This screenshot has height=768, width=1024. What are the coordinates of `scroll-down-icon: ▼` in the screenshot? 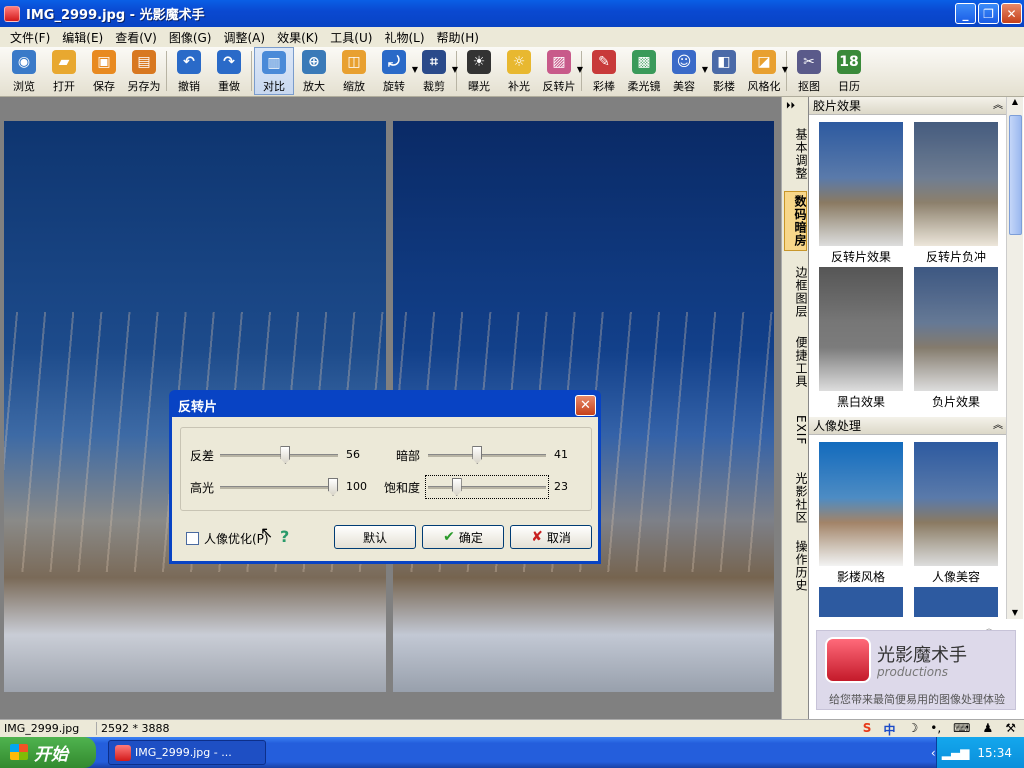 It's located at (1015, 612).